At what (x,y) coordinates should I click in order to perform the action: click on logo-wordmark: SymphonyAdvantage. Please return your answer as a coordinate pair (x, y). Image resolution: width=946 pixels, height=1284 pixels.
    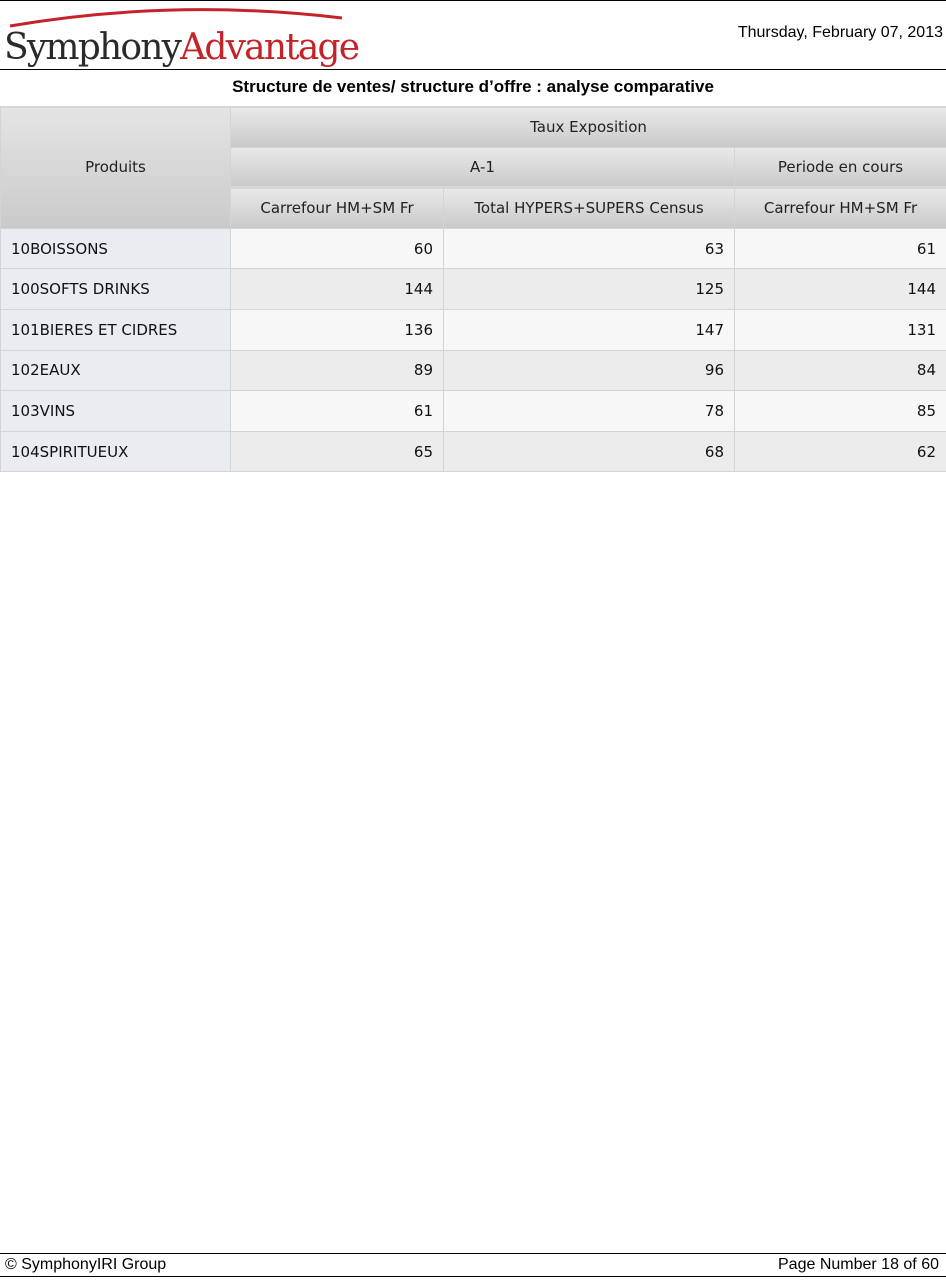
    Looking at the image, I should click on (182, 48).